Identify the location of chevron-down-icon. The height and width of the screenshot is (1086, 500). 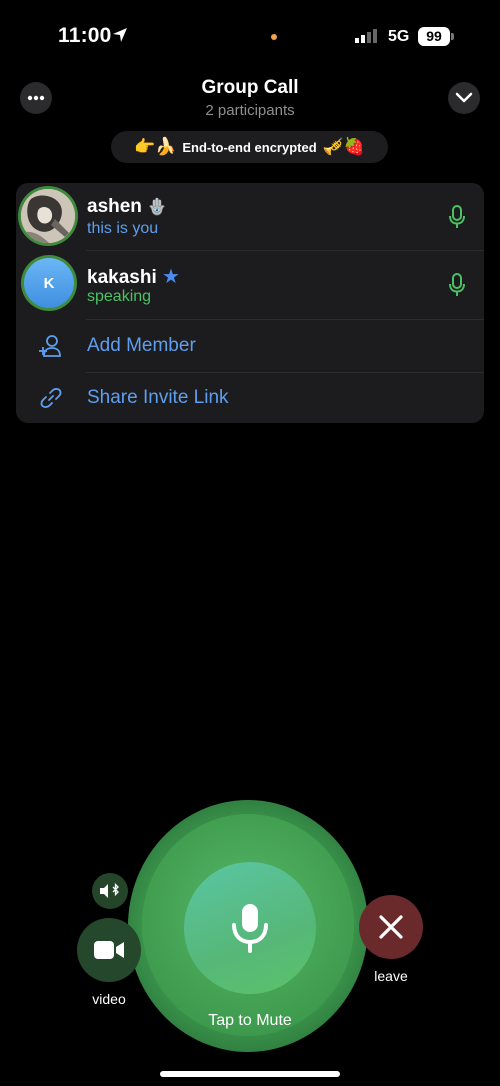
(464, 97).